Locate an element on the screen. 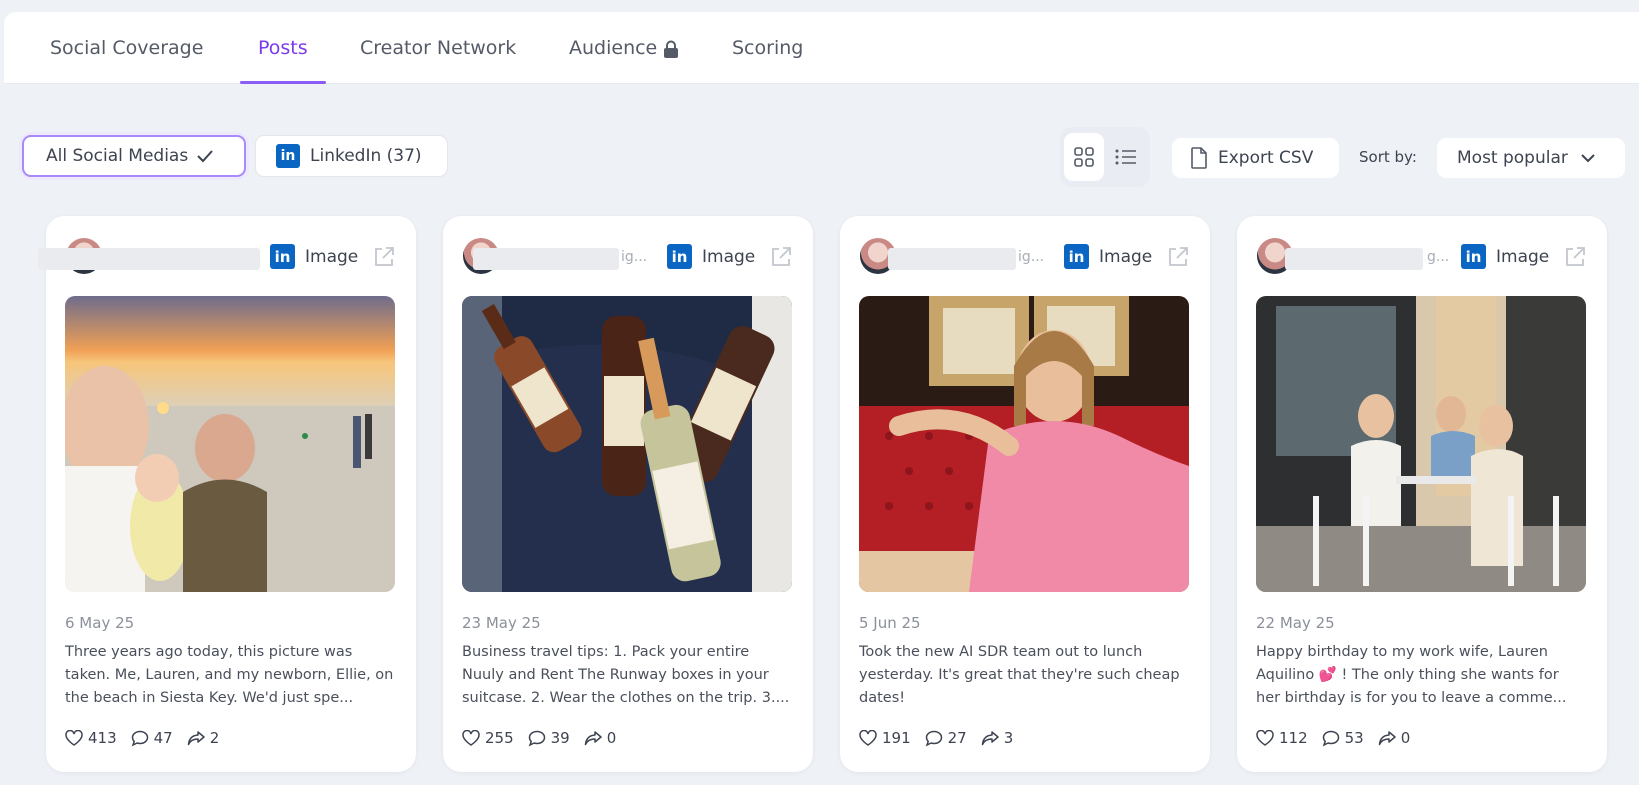 This screenshot has height=785, width=1639. chevron-down-icon is located at coordinates (1588, 158).